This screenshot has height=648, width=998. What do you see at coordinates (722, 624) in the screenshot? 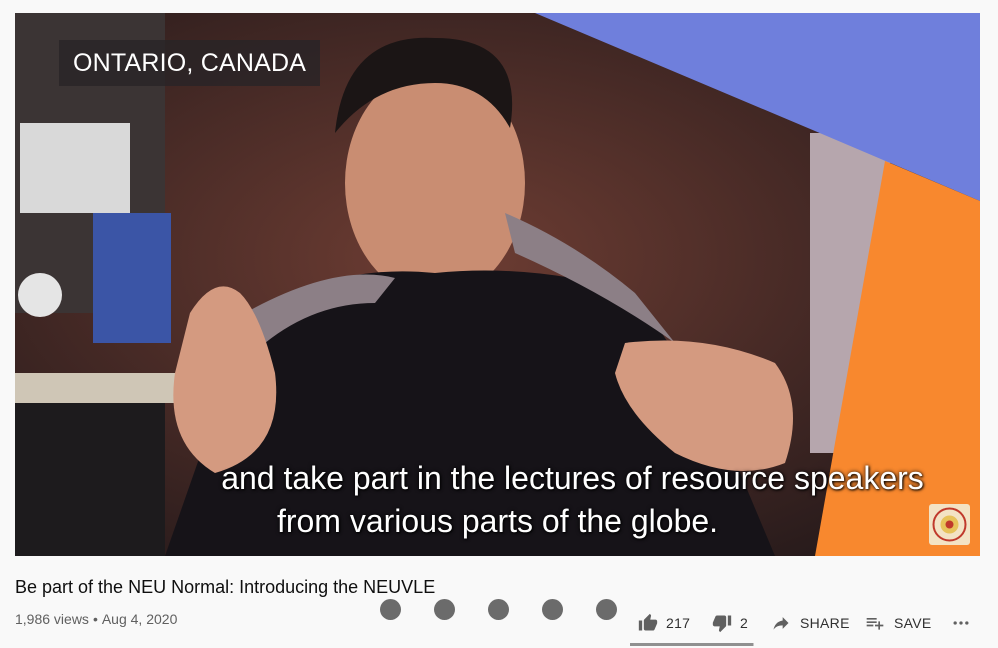
I see `thumb-down-icon` at bounding box center [722, 624].